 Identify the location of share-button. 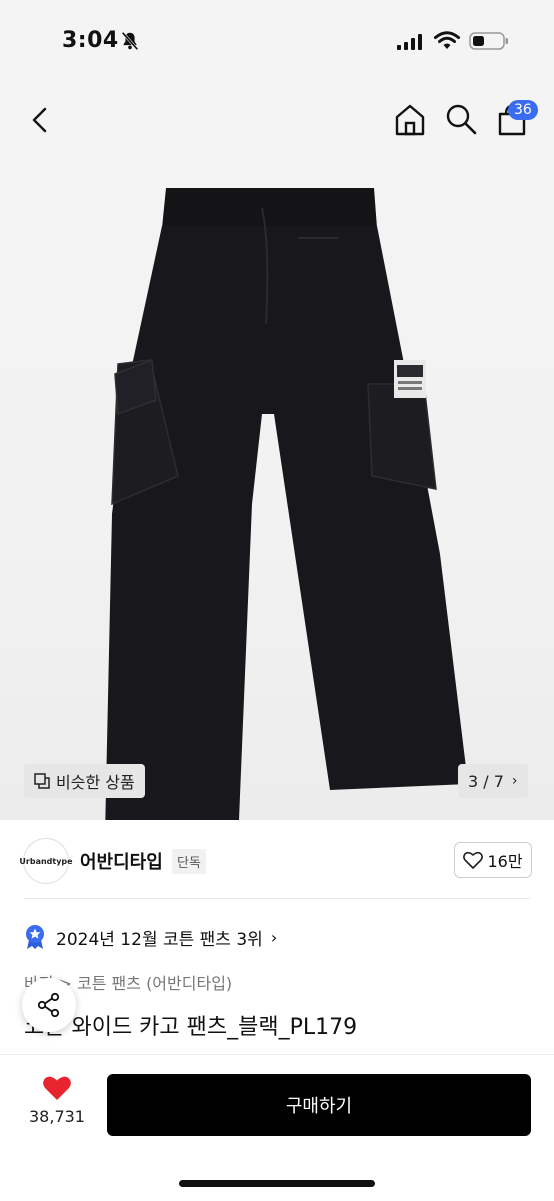
(49, 1005).